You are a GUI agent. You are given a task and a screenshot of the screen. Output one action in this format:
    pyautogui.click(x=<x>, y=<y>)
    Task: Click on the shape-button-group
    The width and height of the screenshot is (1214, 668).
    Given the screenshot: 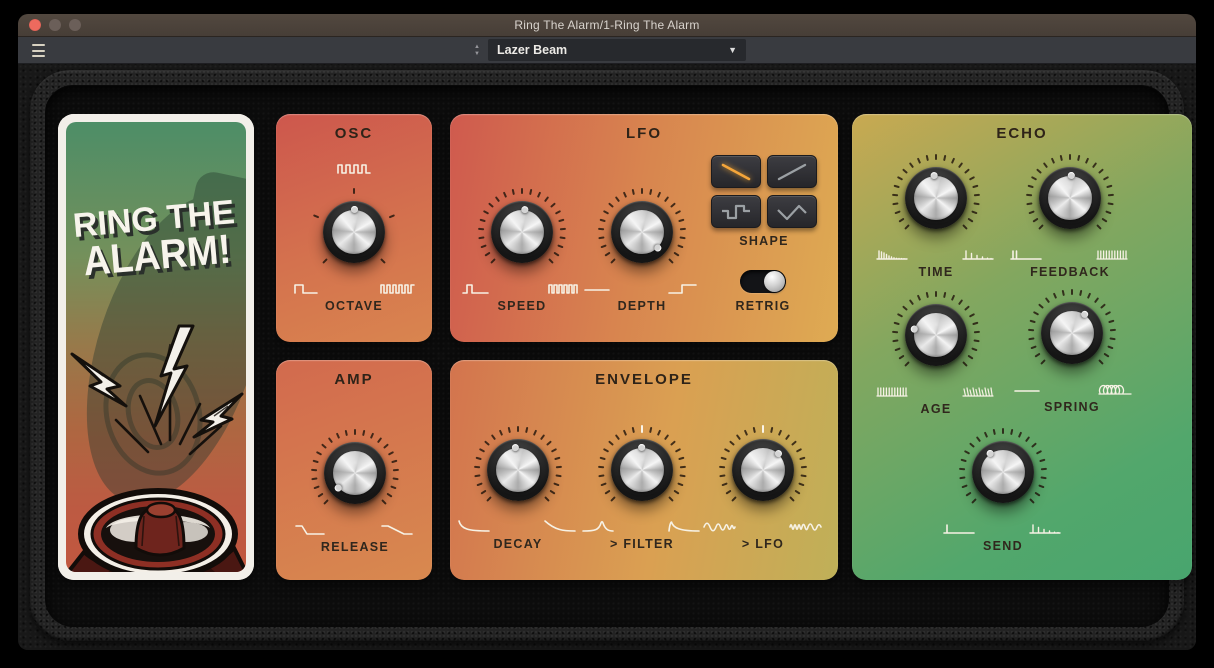 What is the action you would take?
    pyautogui.click(x=764, y=191)
    